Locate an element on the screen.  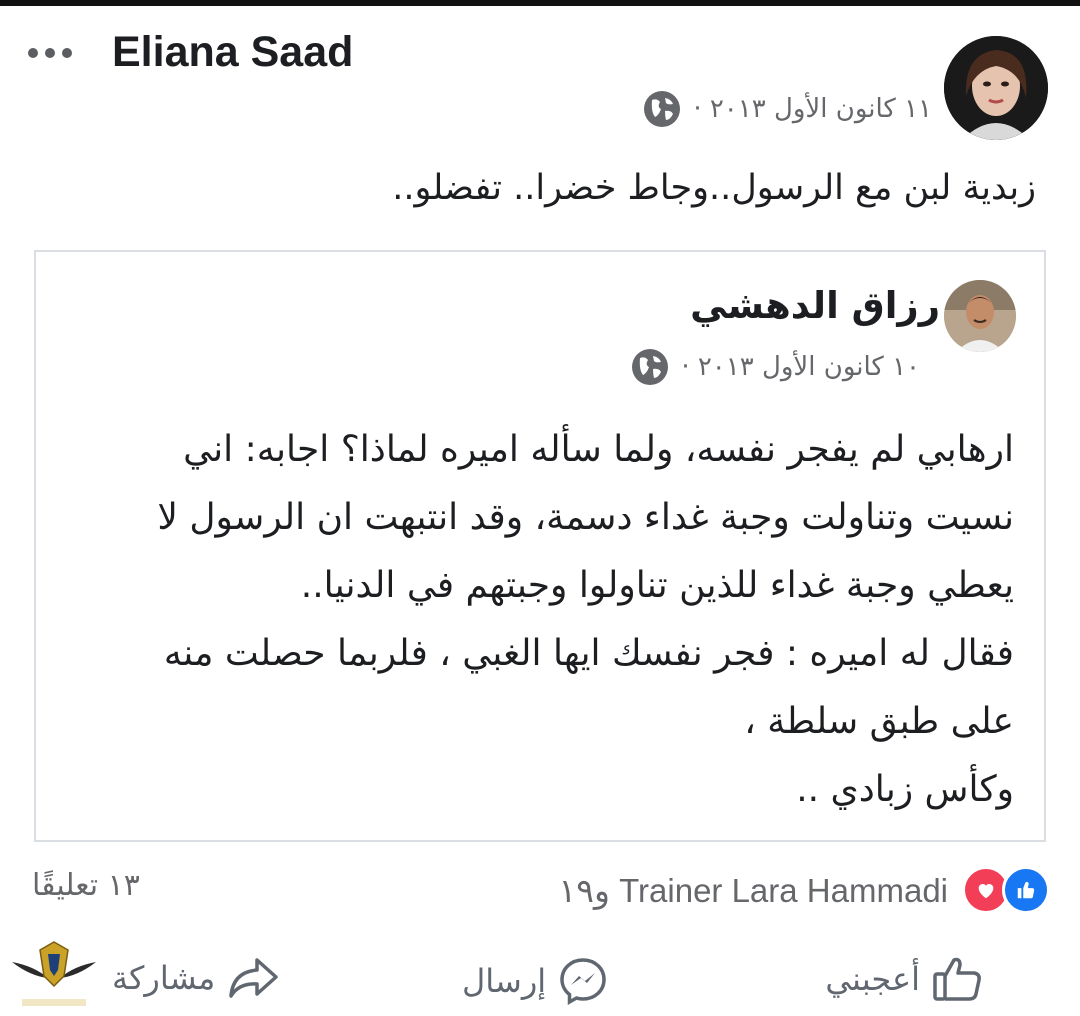
thumbs-up-icon is located at coordinates (958, 979).